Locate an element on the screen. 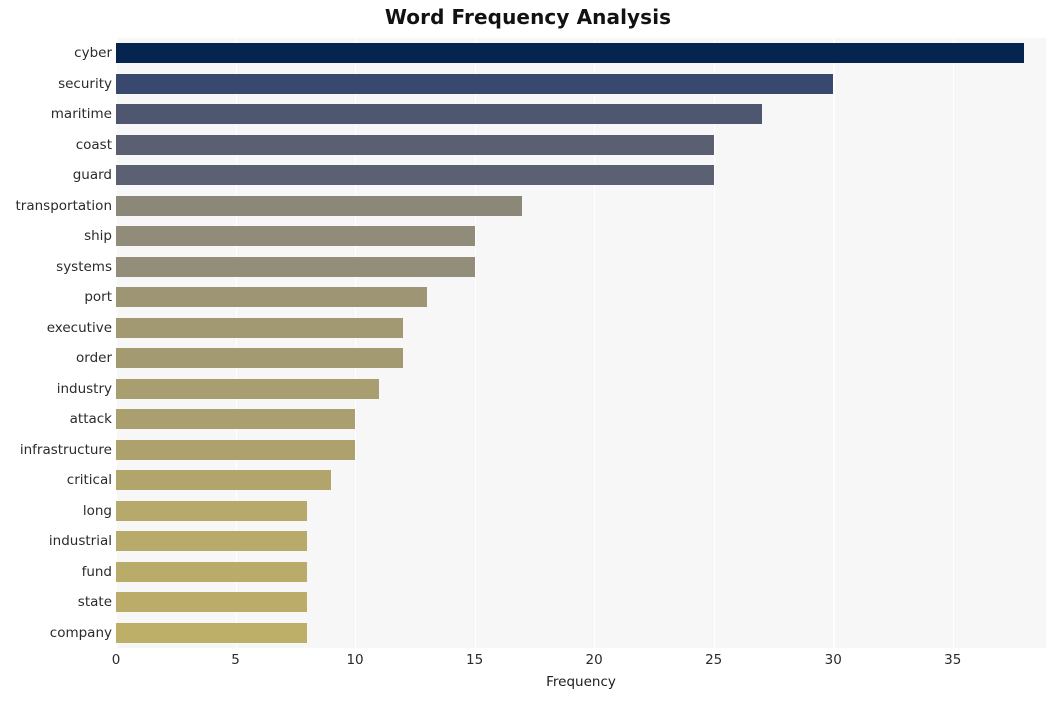  bar-long is located at coordinates (212, 510).